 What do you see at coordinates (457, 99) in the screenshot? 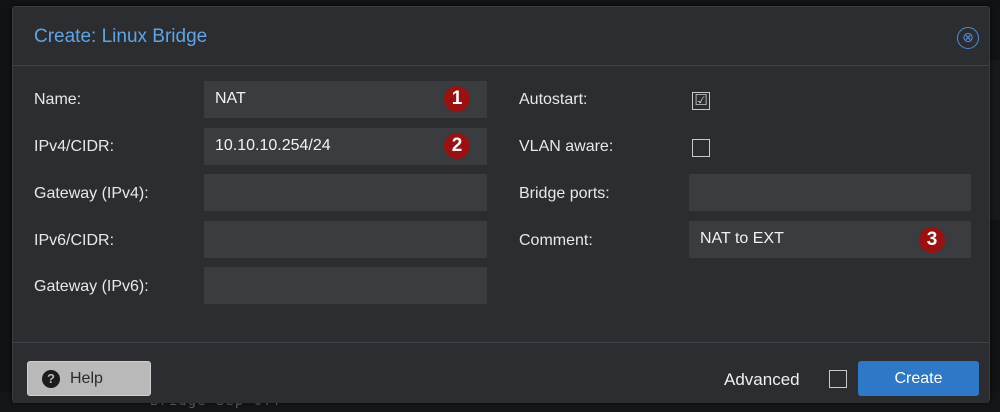
I see `annotation-badge-1: 1` at bounding box center [457, 99].